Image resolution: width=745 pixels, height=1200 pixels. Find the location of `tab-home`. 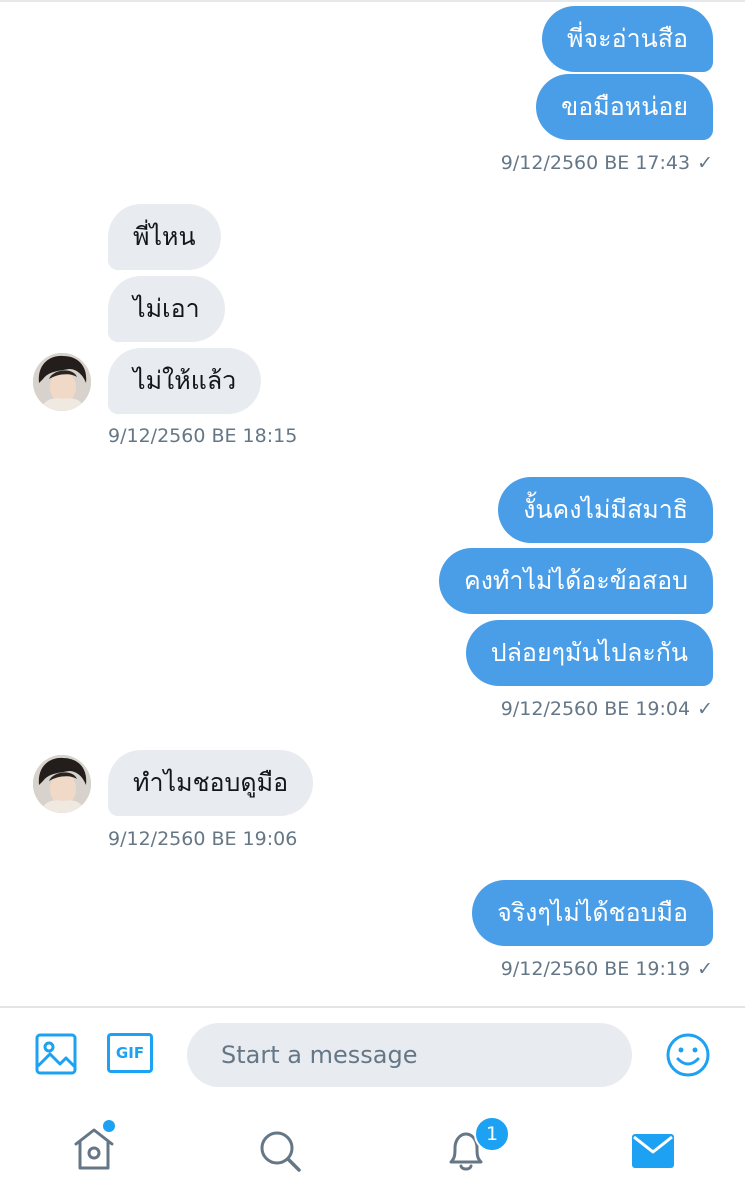

tab-home is located at coordinates (94, 1151).